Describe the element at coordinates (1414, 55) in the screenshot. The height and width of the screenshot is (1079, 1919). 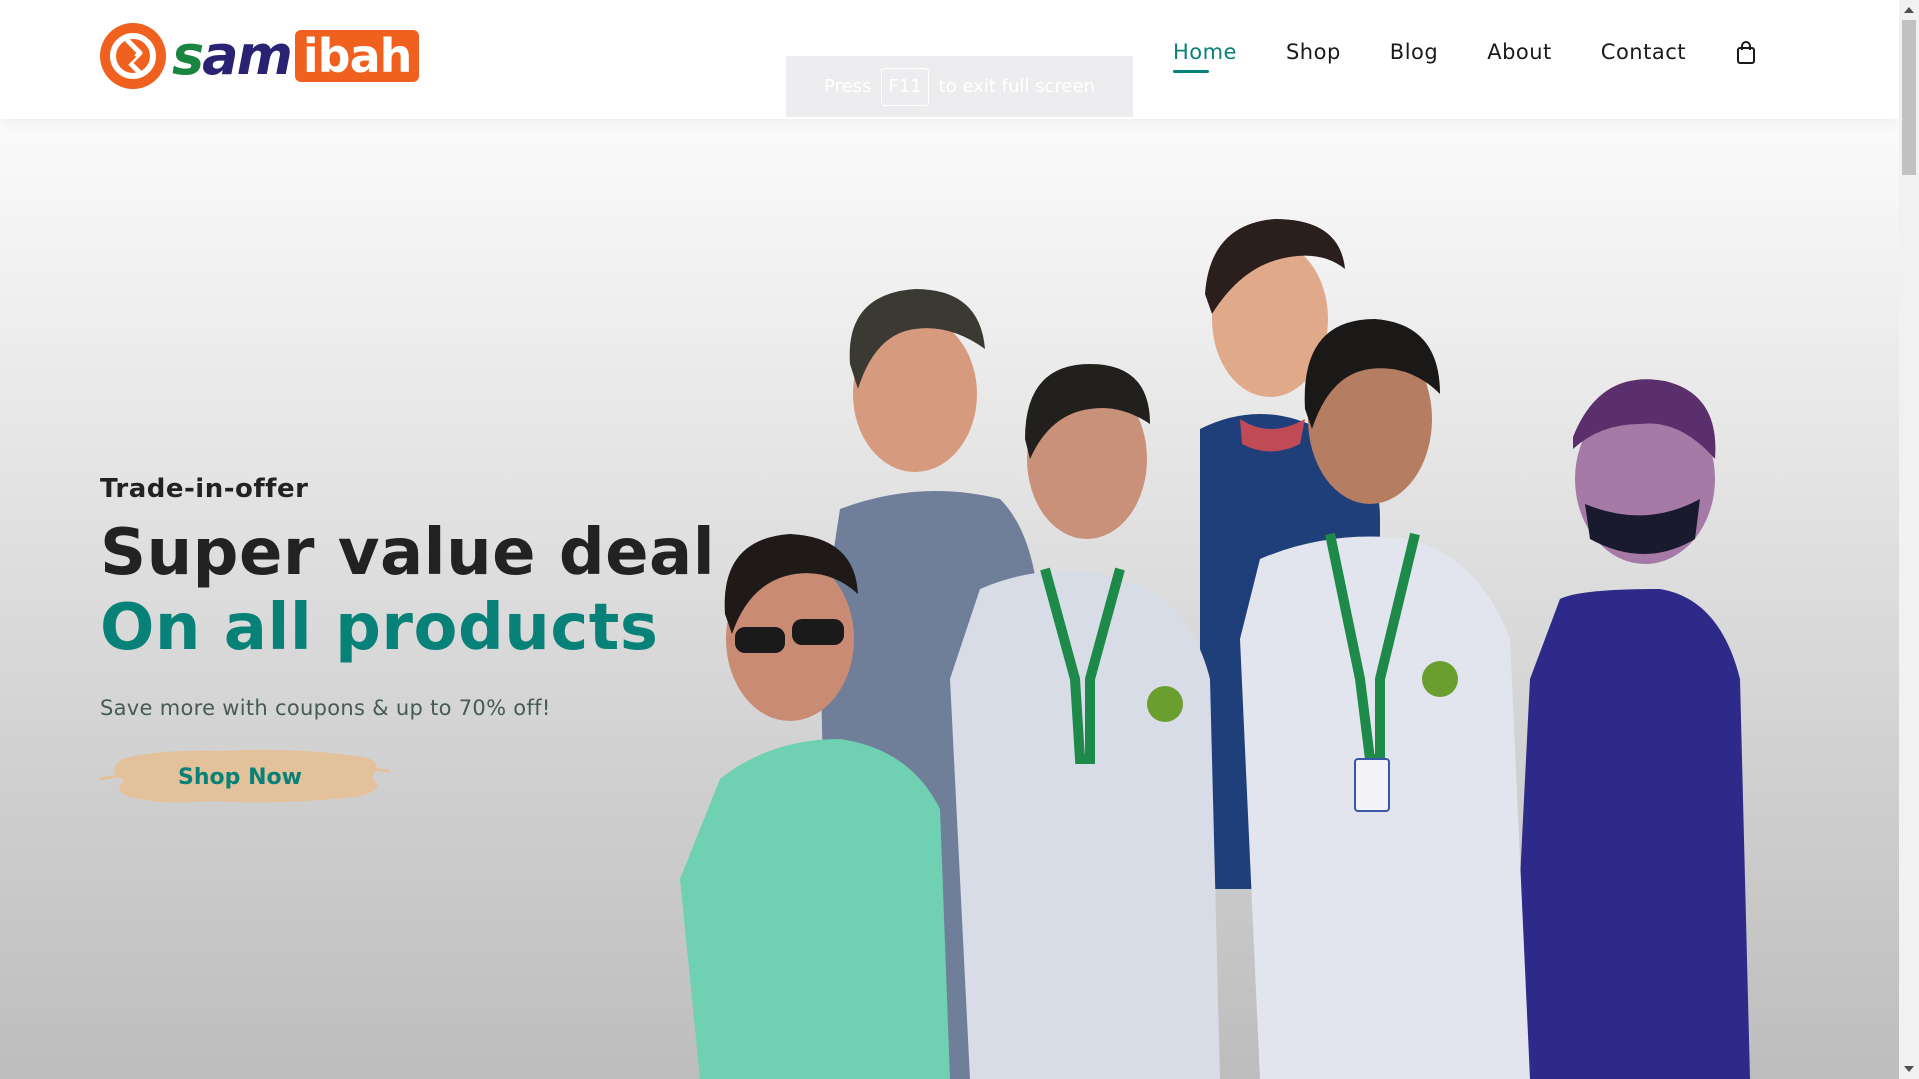
I see `nav-blog: Blog` at that location.